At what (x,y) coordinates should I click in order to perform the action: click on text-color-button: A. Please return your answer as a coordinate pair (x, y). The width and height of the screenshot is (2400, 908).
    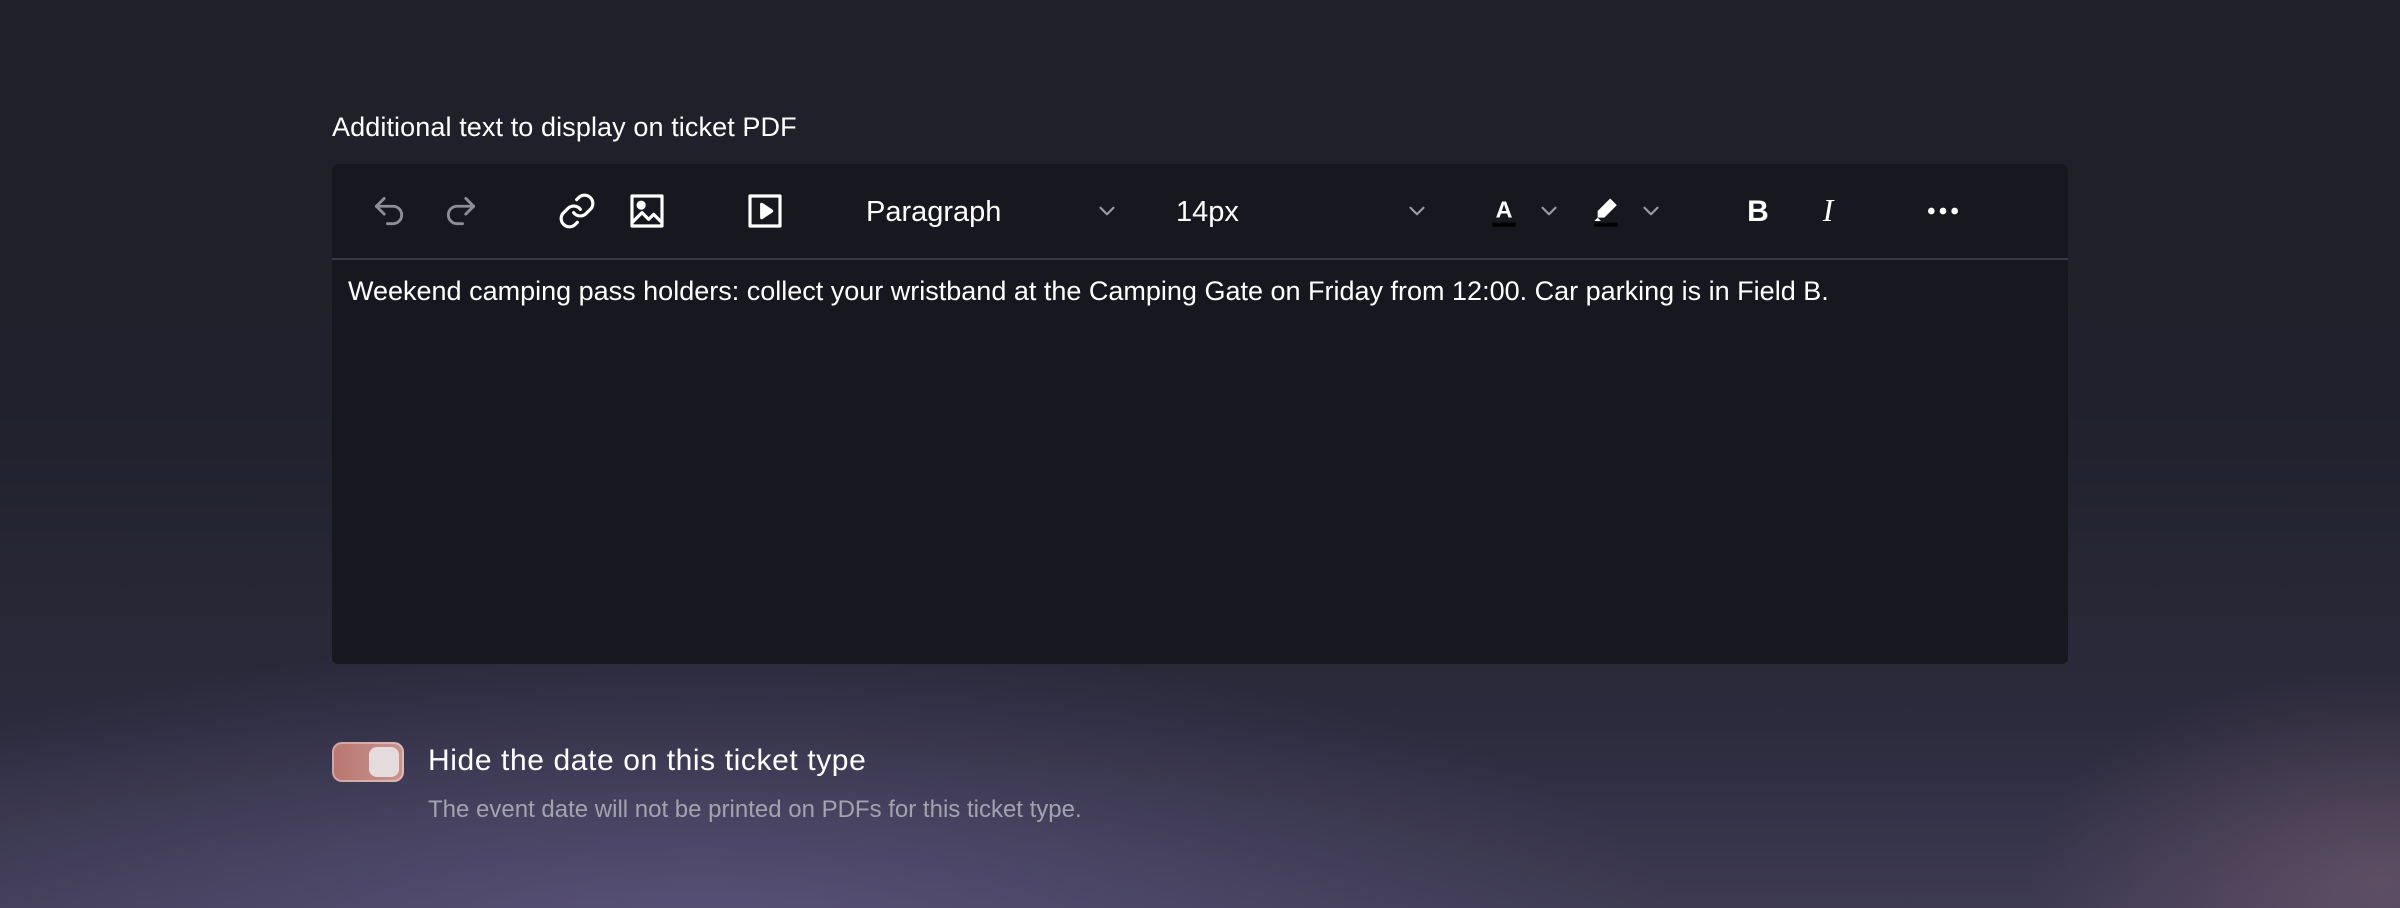
    Looking at the image, I should click on (1504, 211).